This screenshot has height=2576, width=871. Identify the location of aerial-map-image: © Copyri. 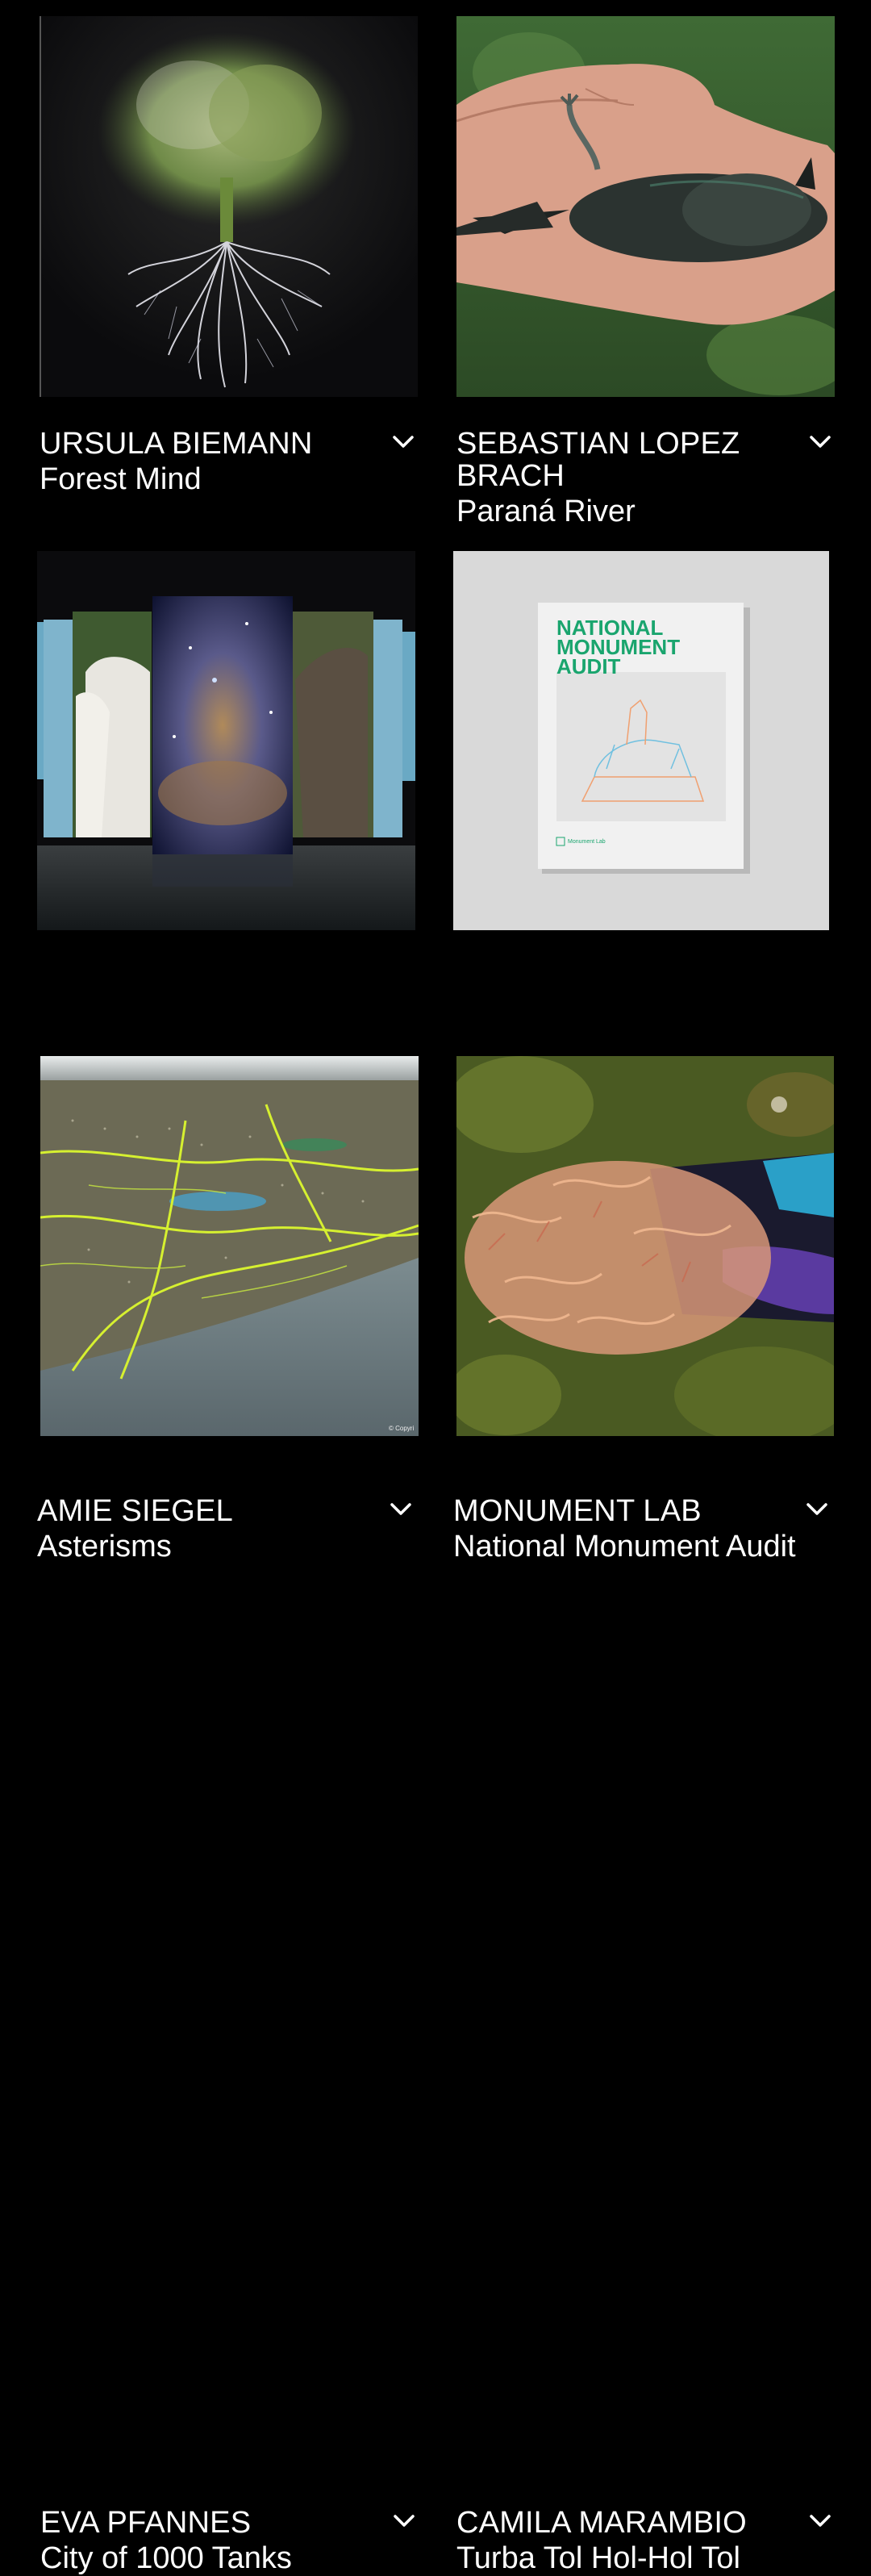
(229, 1246).